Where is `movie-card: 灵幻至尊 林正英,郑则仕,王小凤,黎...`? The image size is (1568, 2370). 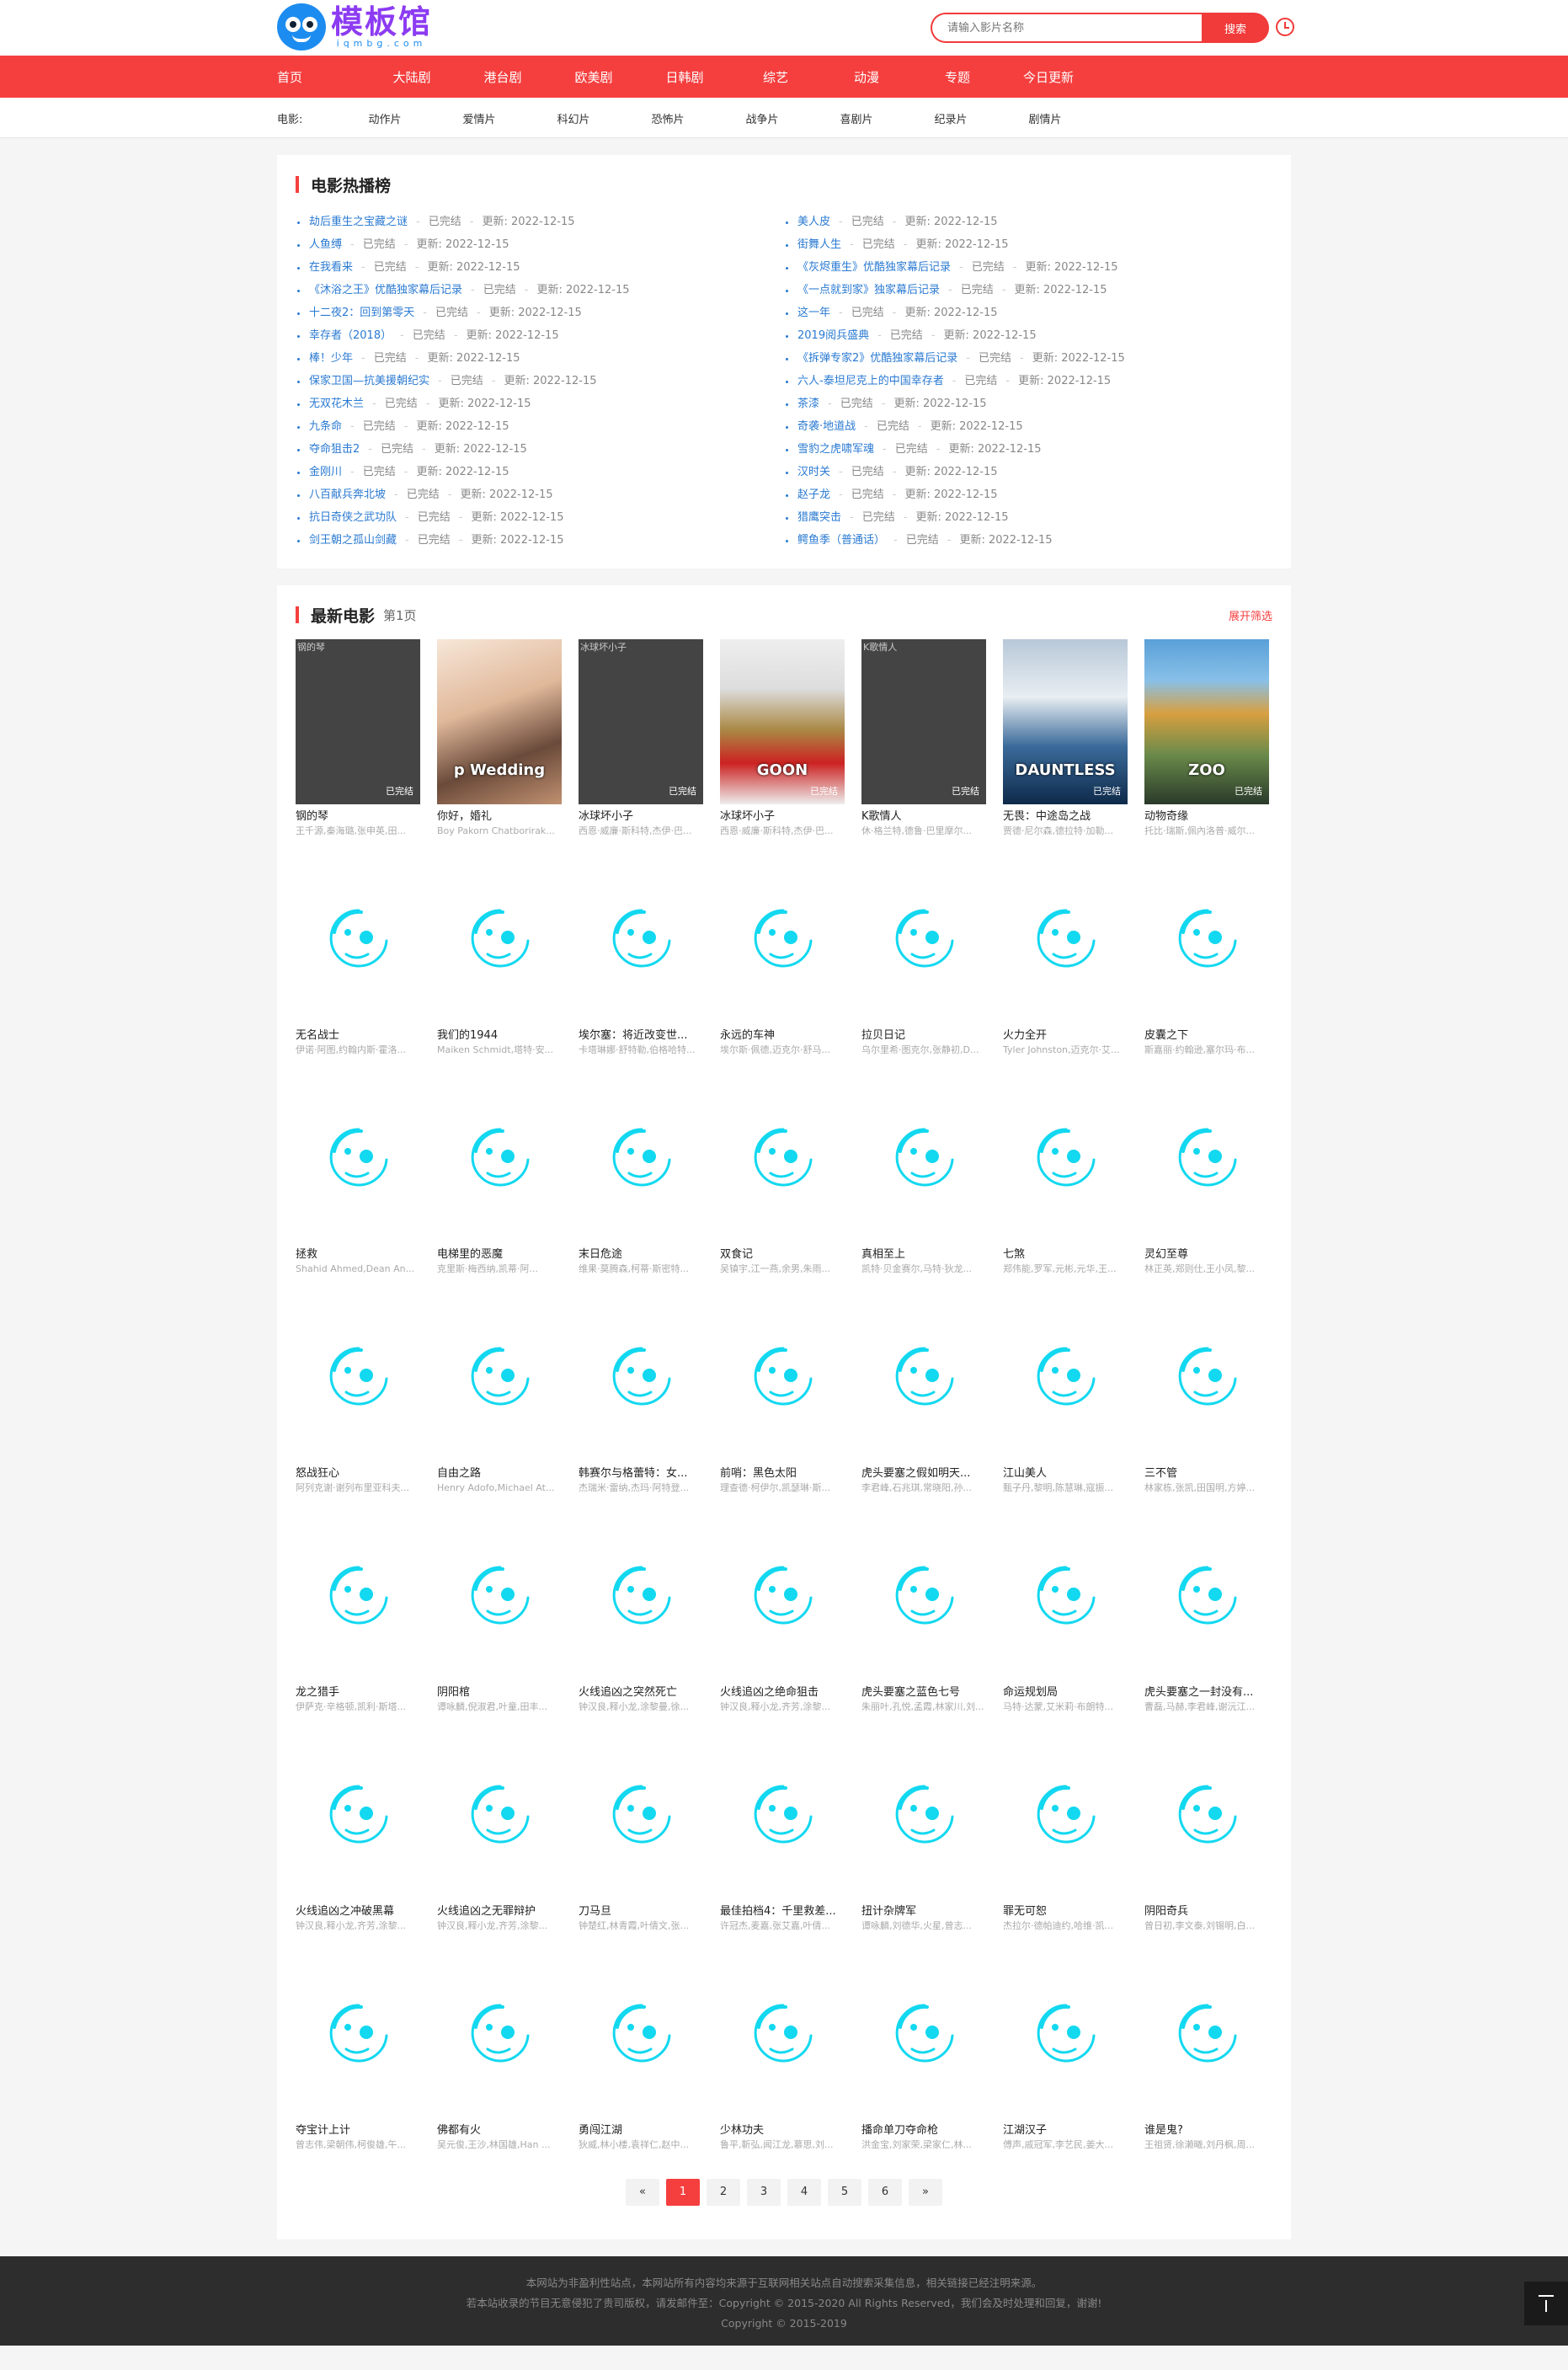
movie-card: 灵幻至尊 林正英,郑则仕,王小凤,黎... is located at coordinates (1206, 1187).